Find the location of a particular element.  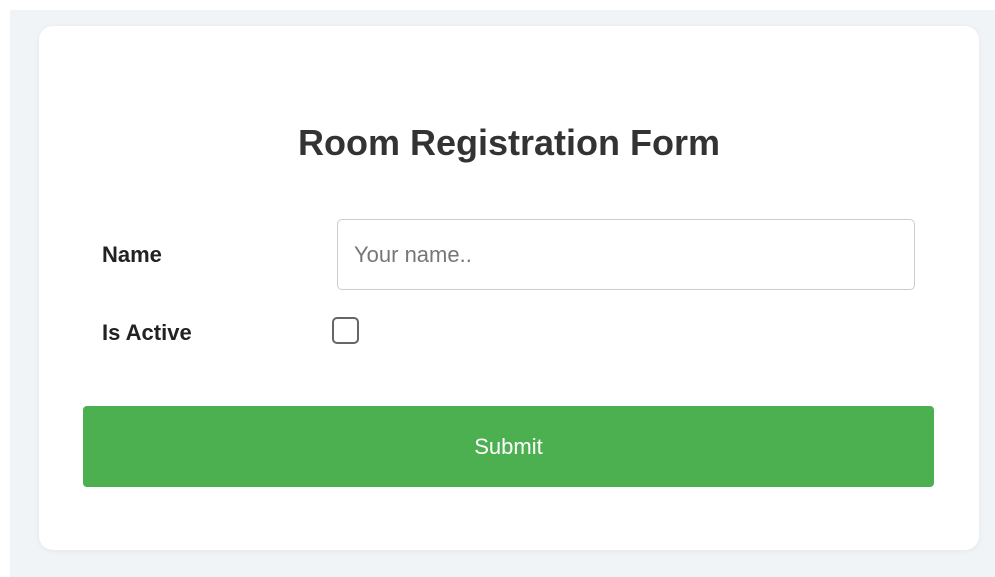

name-label: Name is located at coordinates (132, 254).